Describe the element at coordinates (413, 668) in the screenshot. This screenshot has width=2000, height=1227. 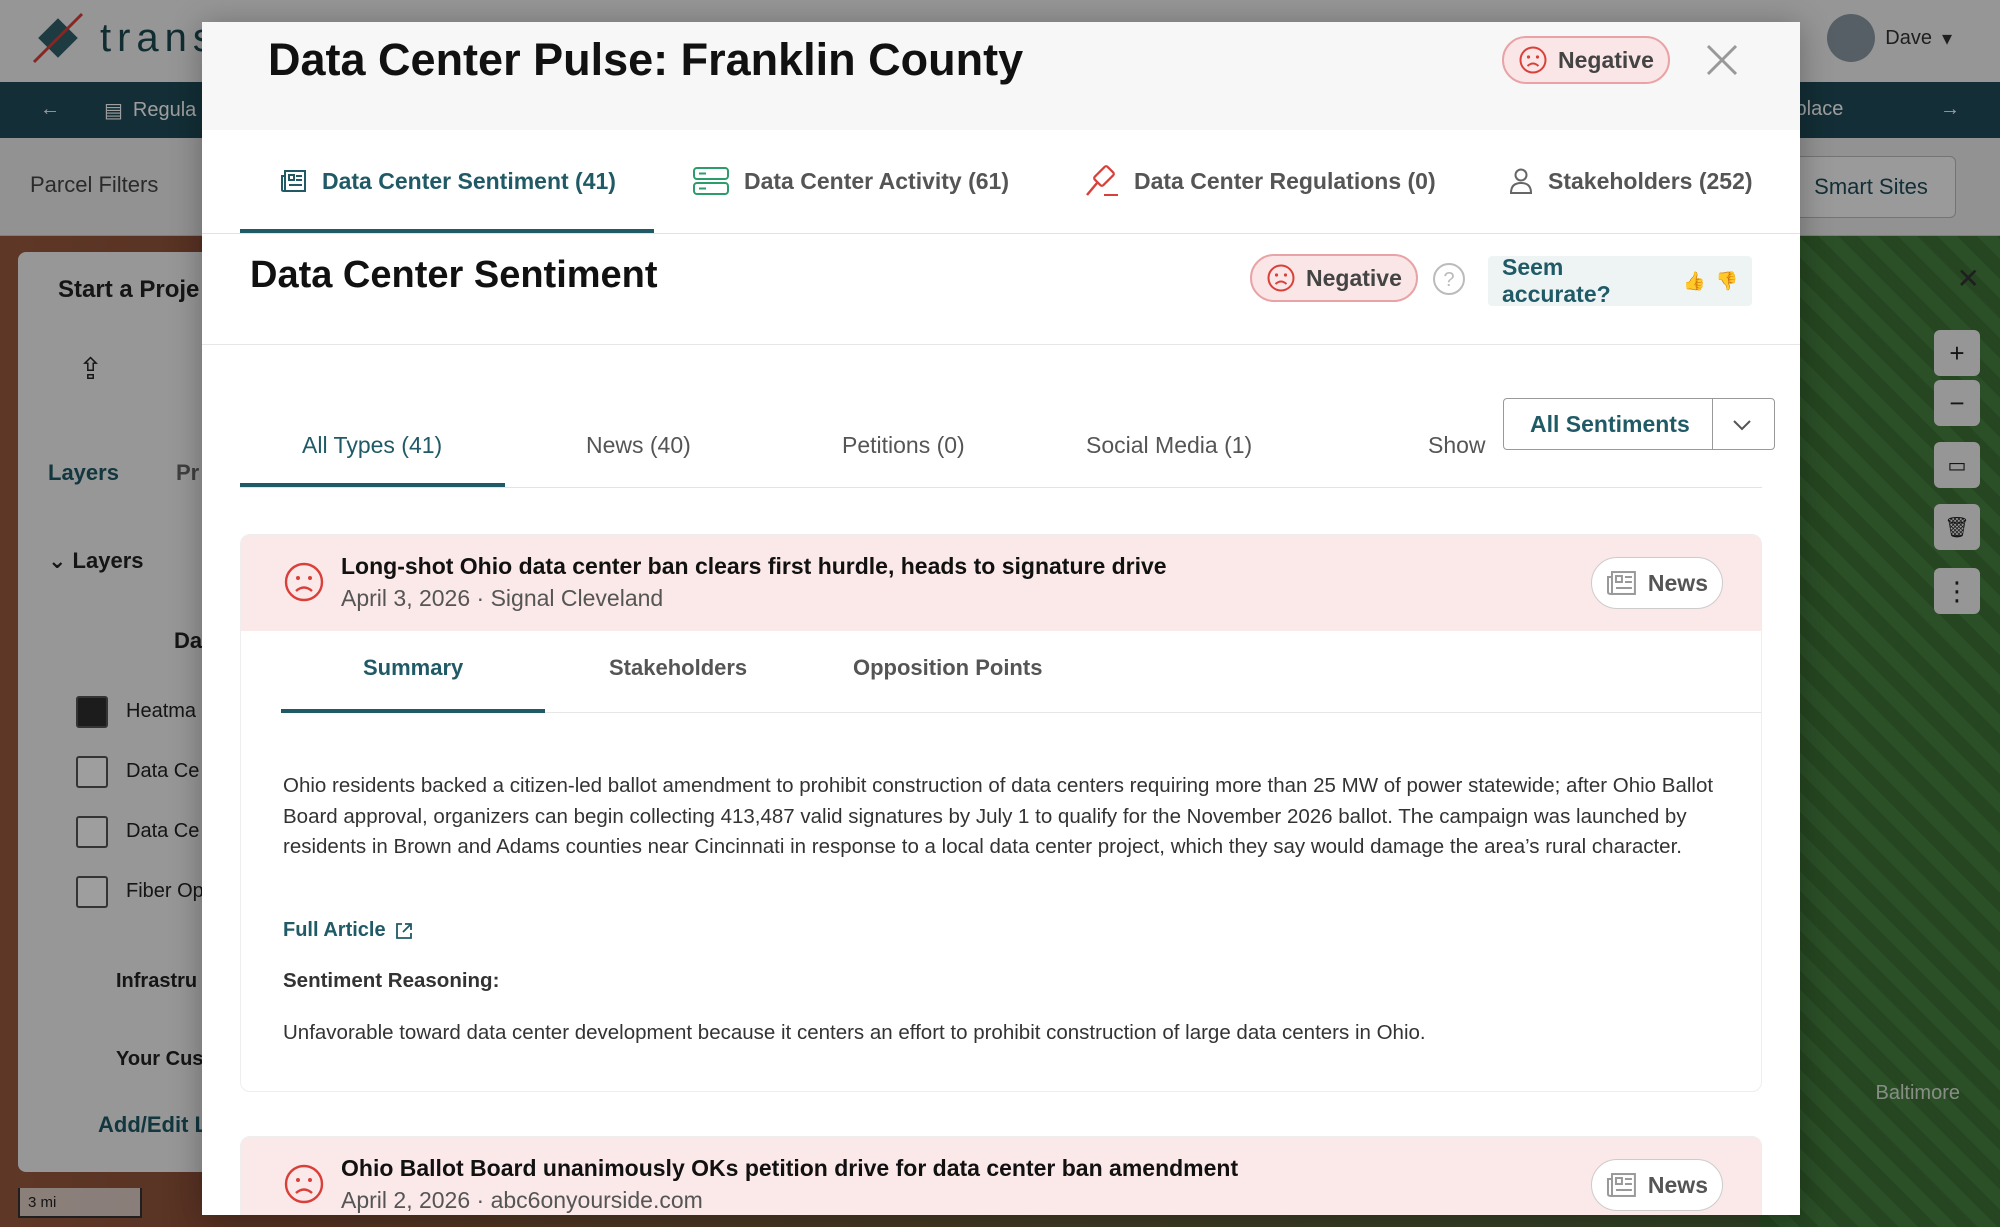
I see `tab-summary: Summary` at that location.